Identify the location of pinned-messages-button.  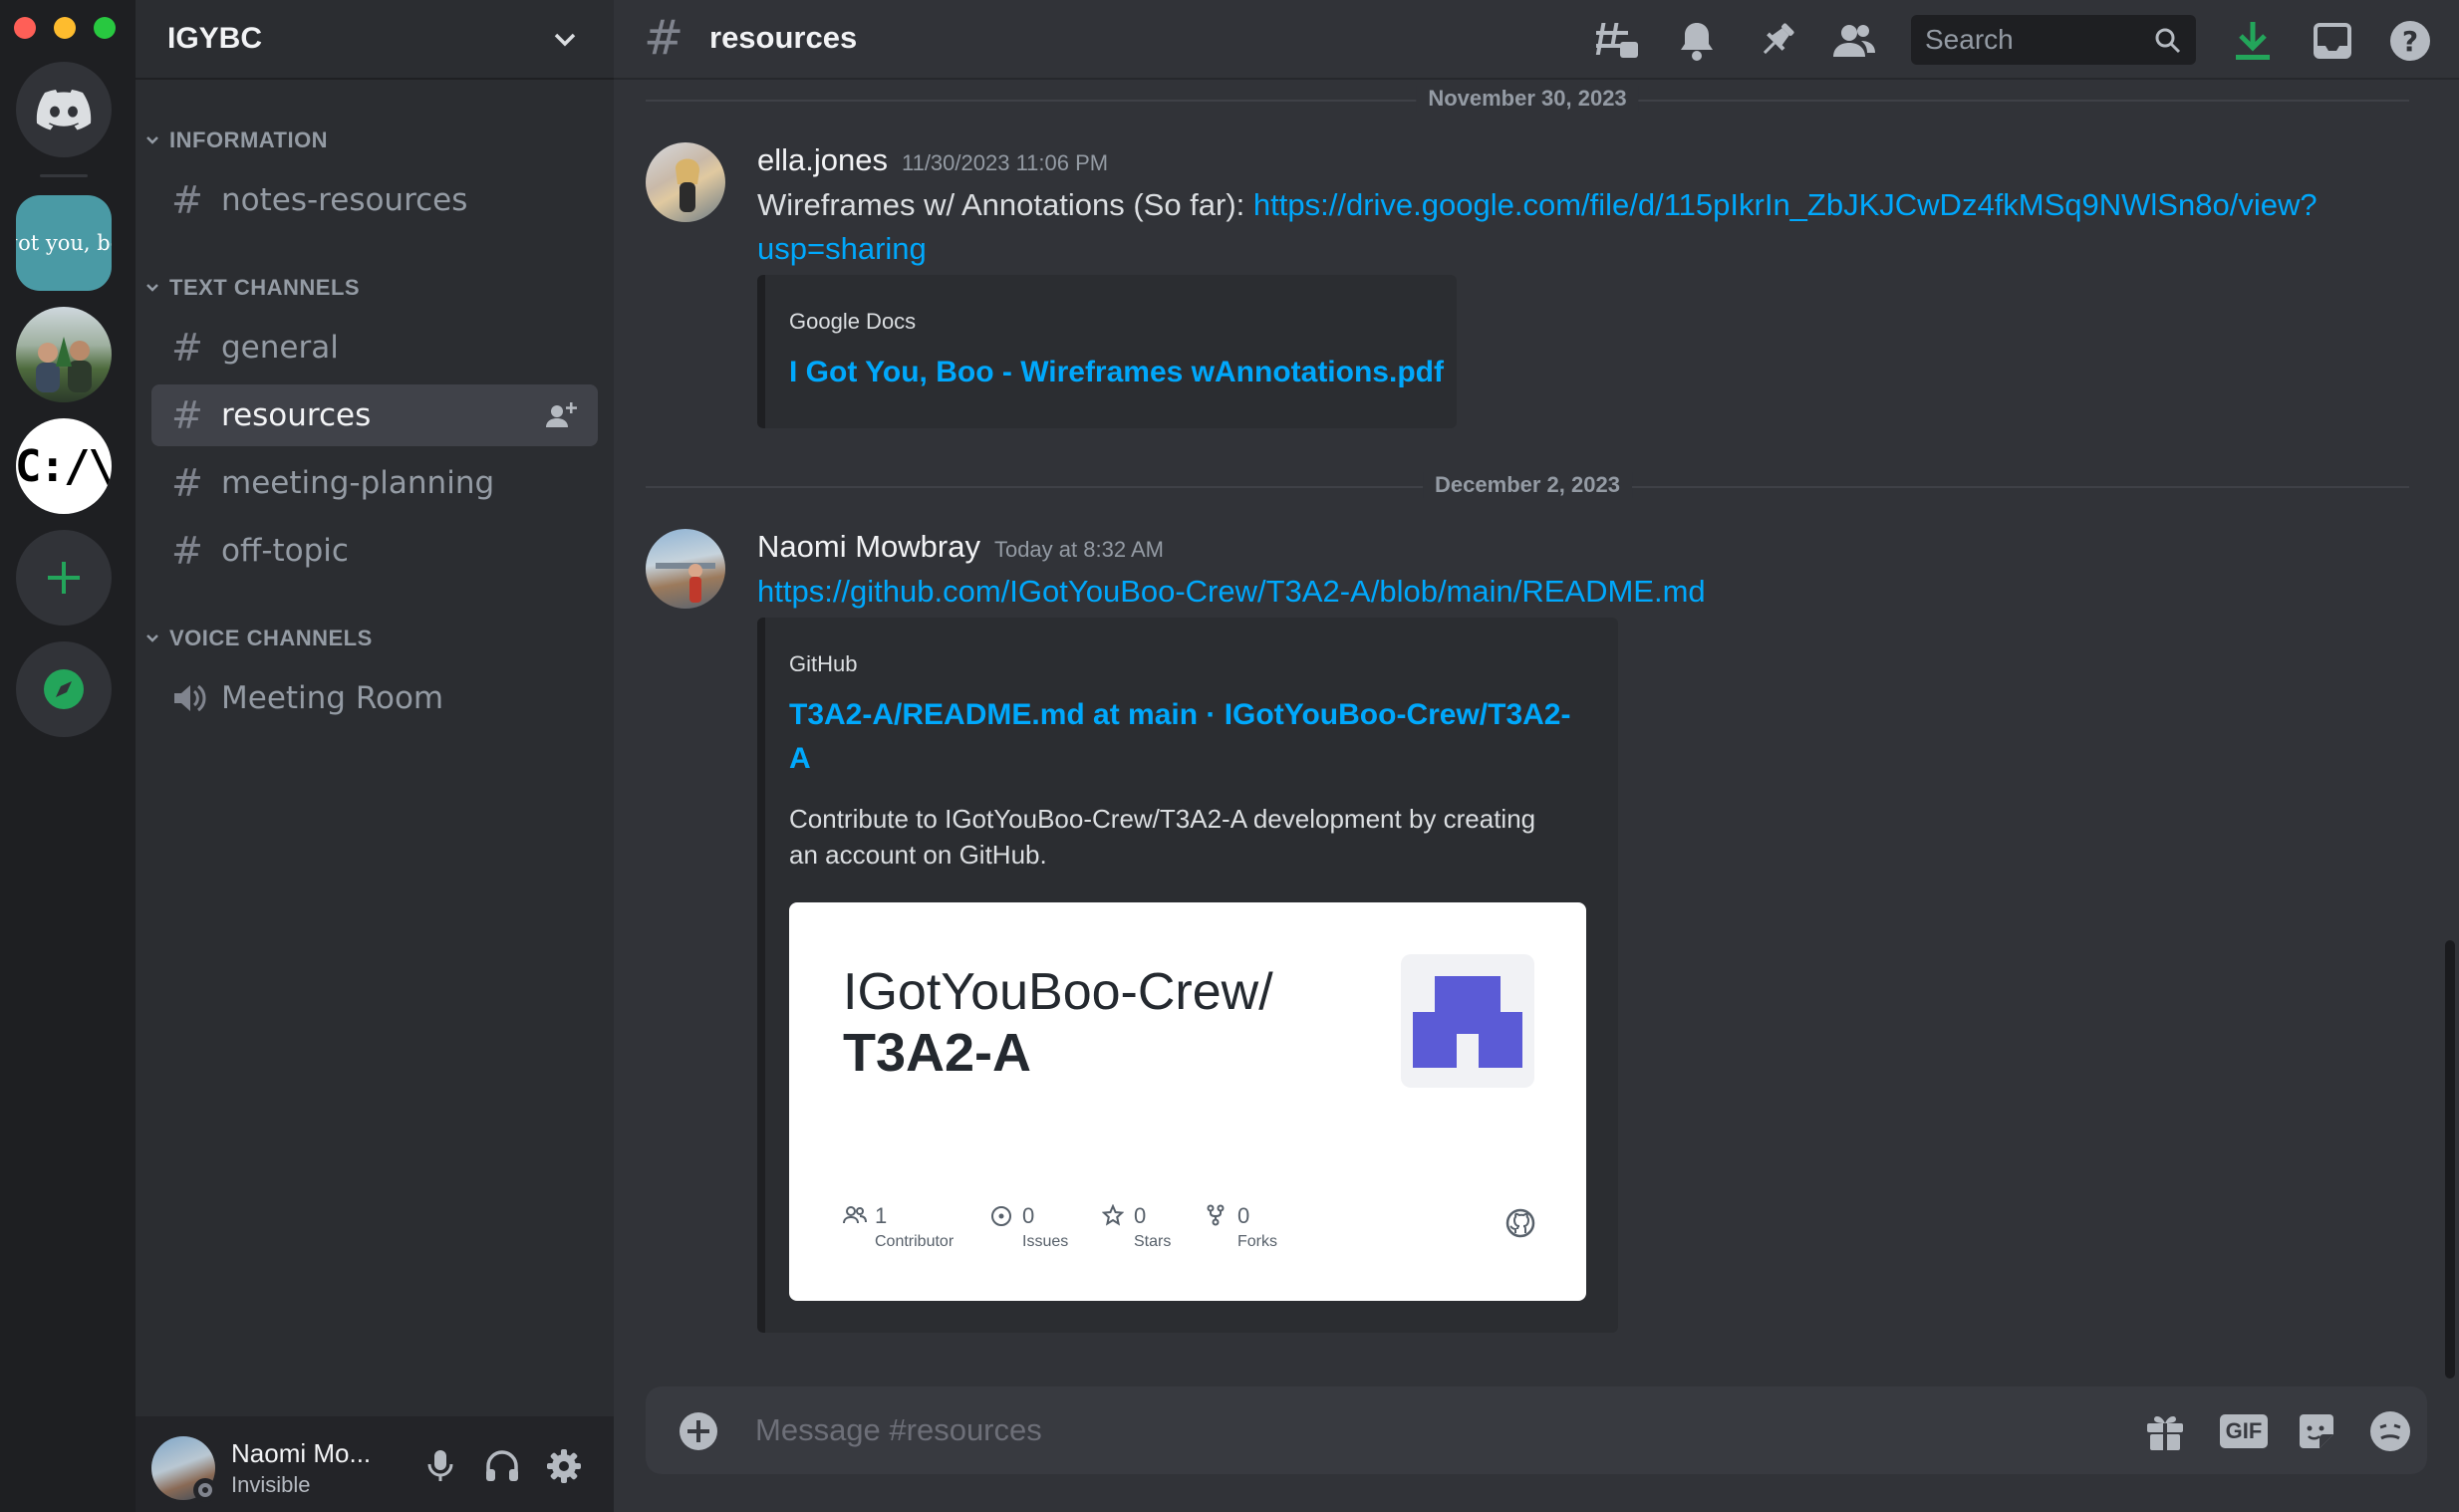
(1777, 41).